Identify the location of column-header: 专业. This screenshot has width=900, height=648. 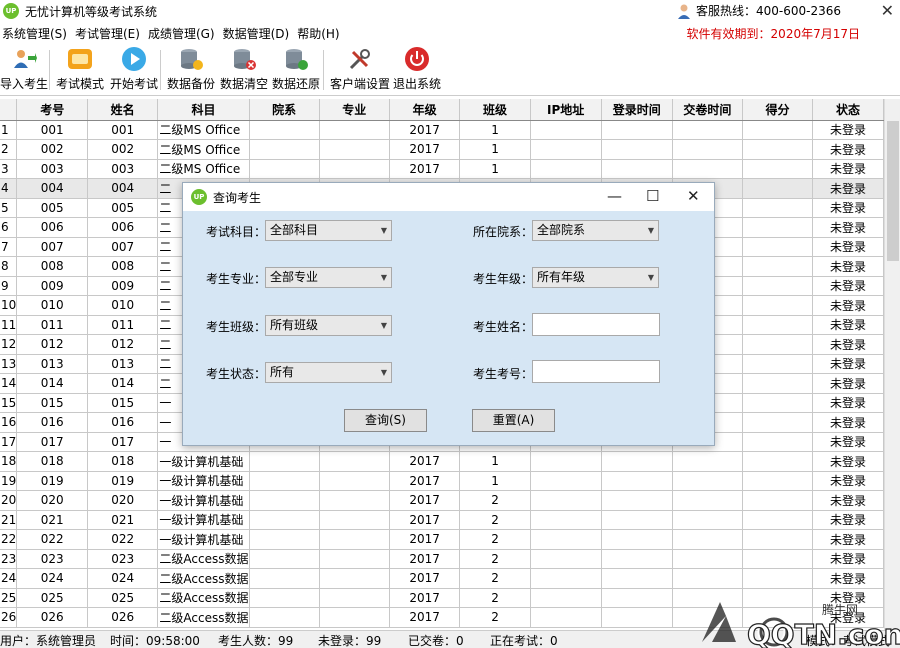
(354, 110).